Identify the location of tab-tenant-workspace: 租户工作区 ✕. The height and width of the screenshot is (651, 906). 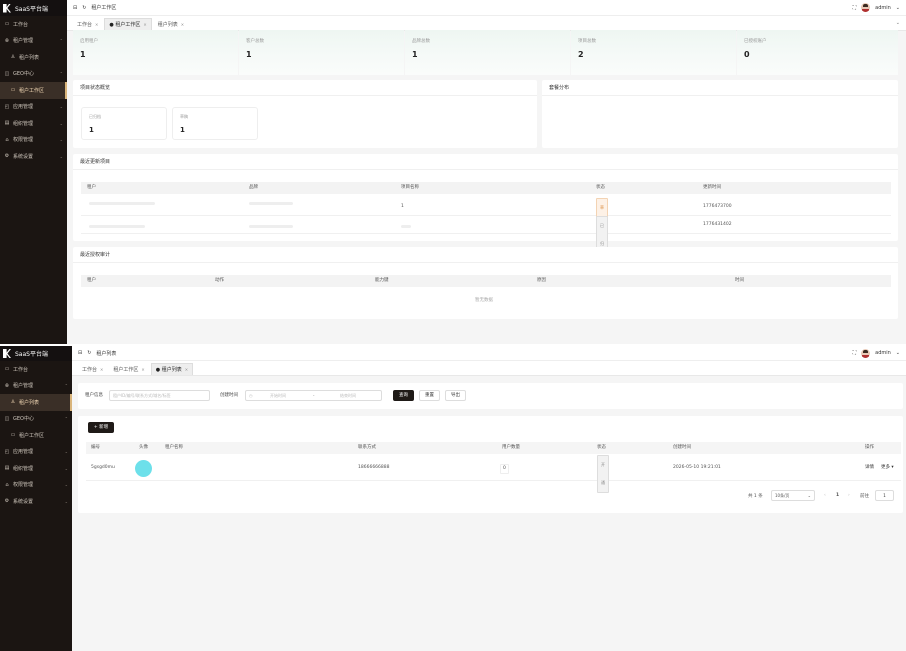
(128, 369).